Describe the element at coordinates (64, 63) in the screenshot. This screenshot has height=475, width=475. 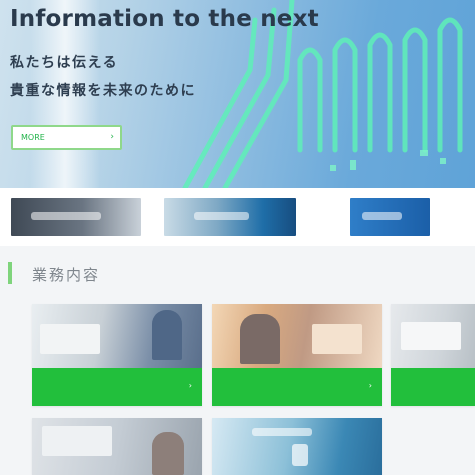
I see `hero-subtitle-line1: 私たちは伝える` at that location.